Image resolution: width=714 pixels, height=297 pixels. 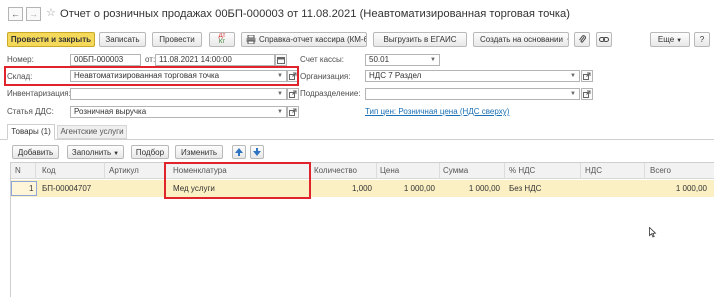 What do you see at coordinates (455, 171) in the screenshot?
I see `column-header-sum: Сумма` at bounding box center [455, 171].